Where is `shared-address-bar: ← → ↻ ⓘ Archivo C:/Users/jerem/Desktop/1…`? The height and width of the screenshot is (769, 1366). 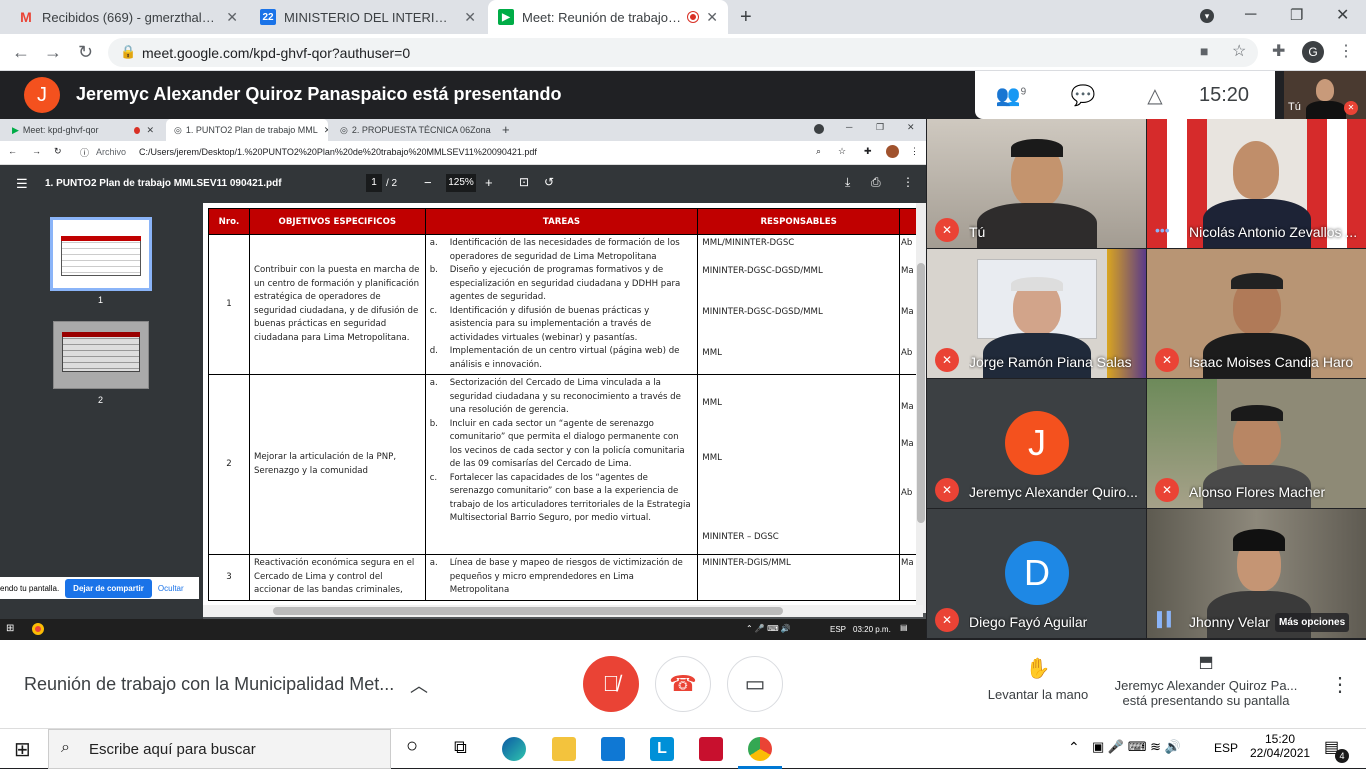
shared-address-bar: ← → ↻ ⓘ Archivo C:/Users/jerem/Desktop/1… is located at coordinates (463, 153).